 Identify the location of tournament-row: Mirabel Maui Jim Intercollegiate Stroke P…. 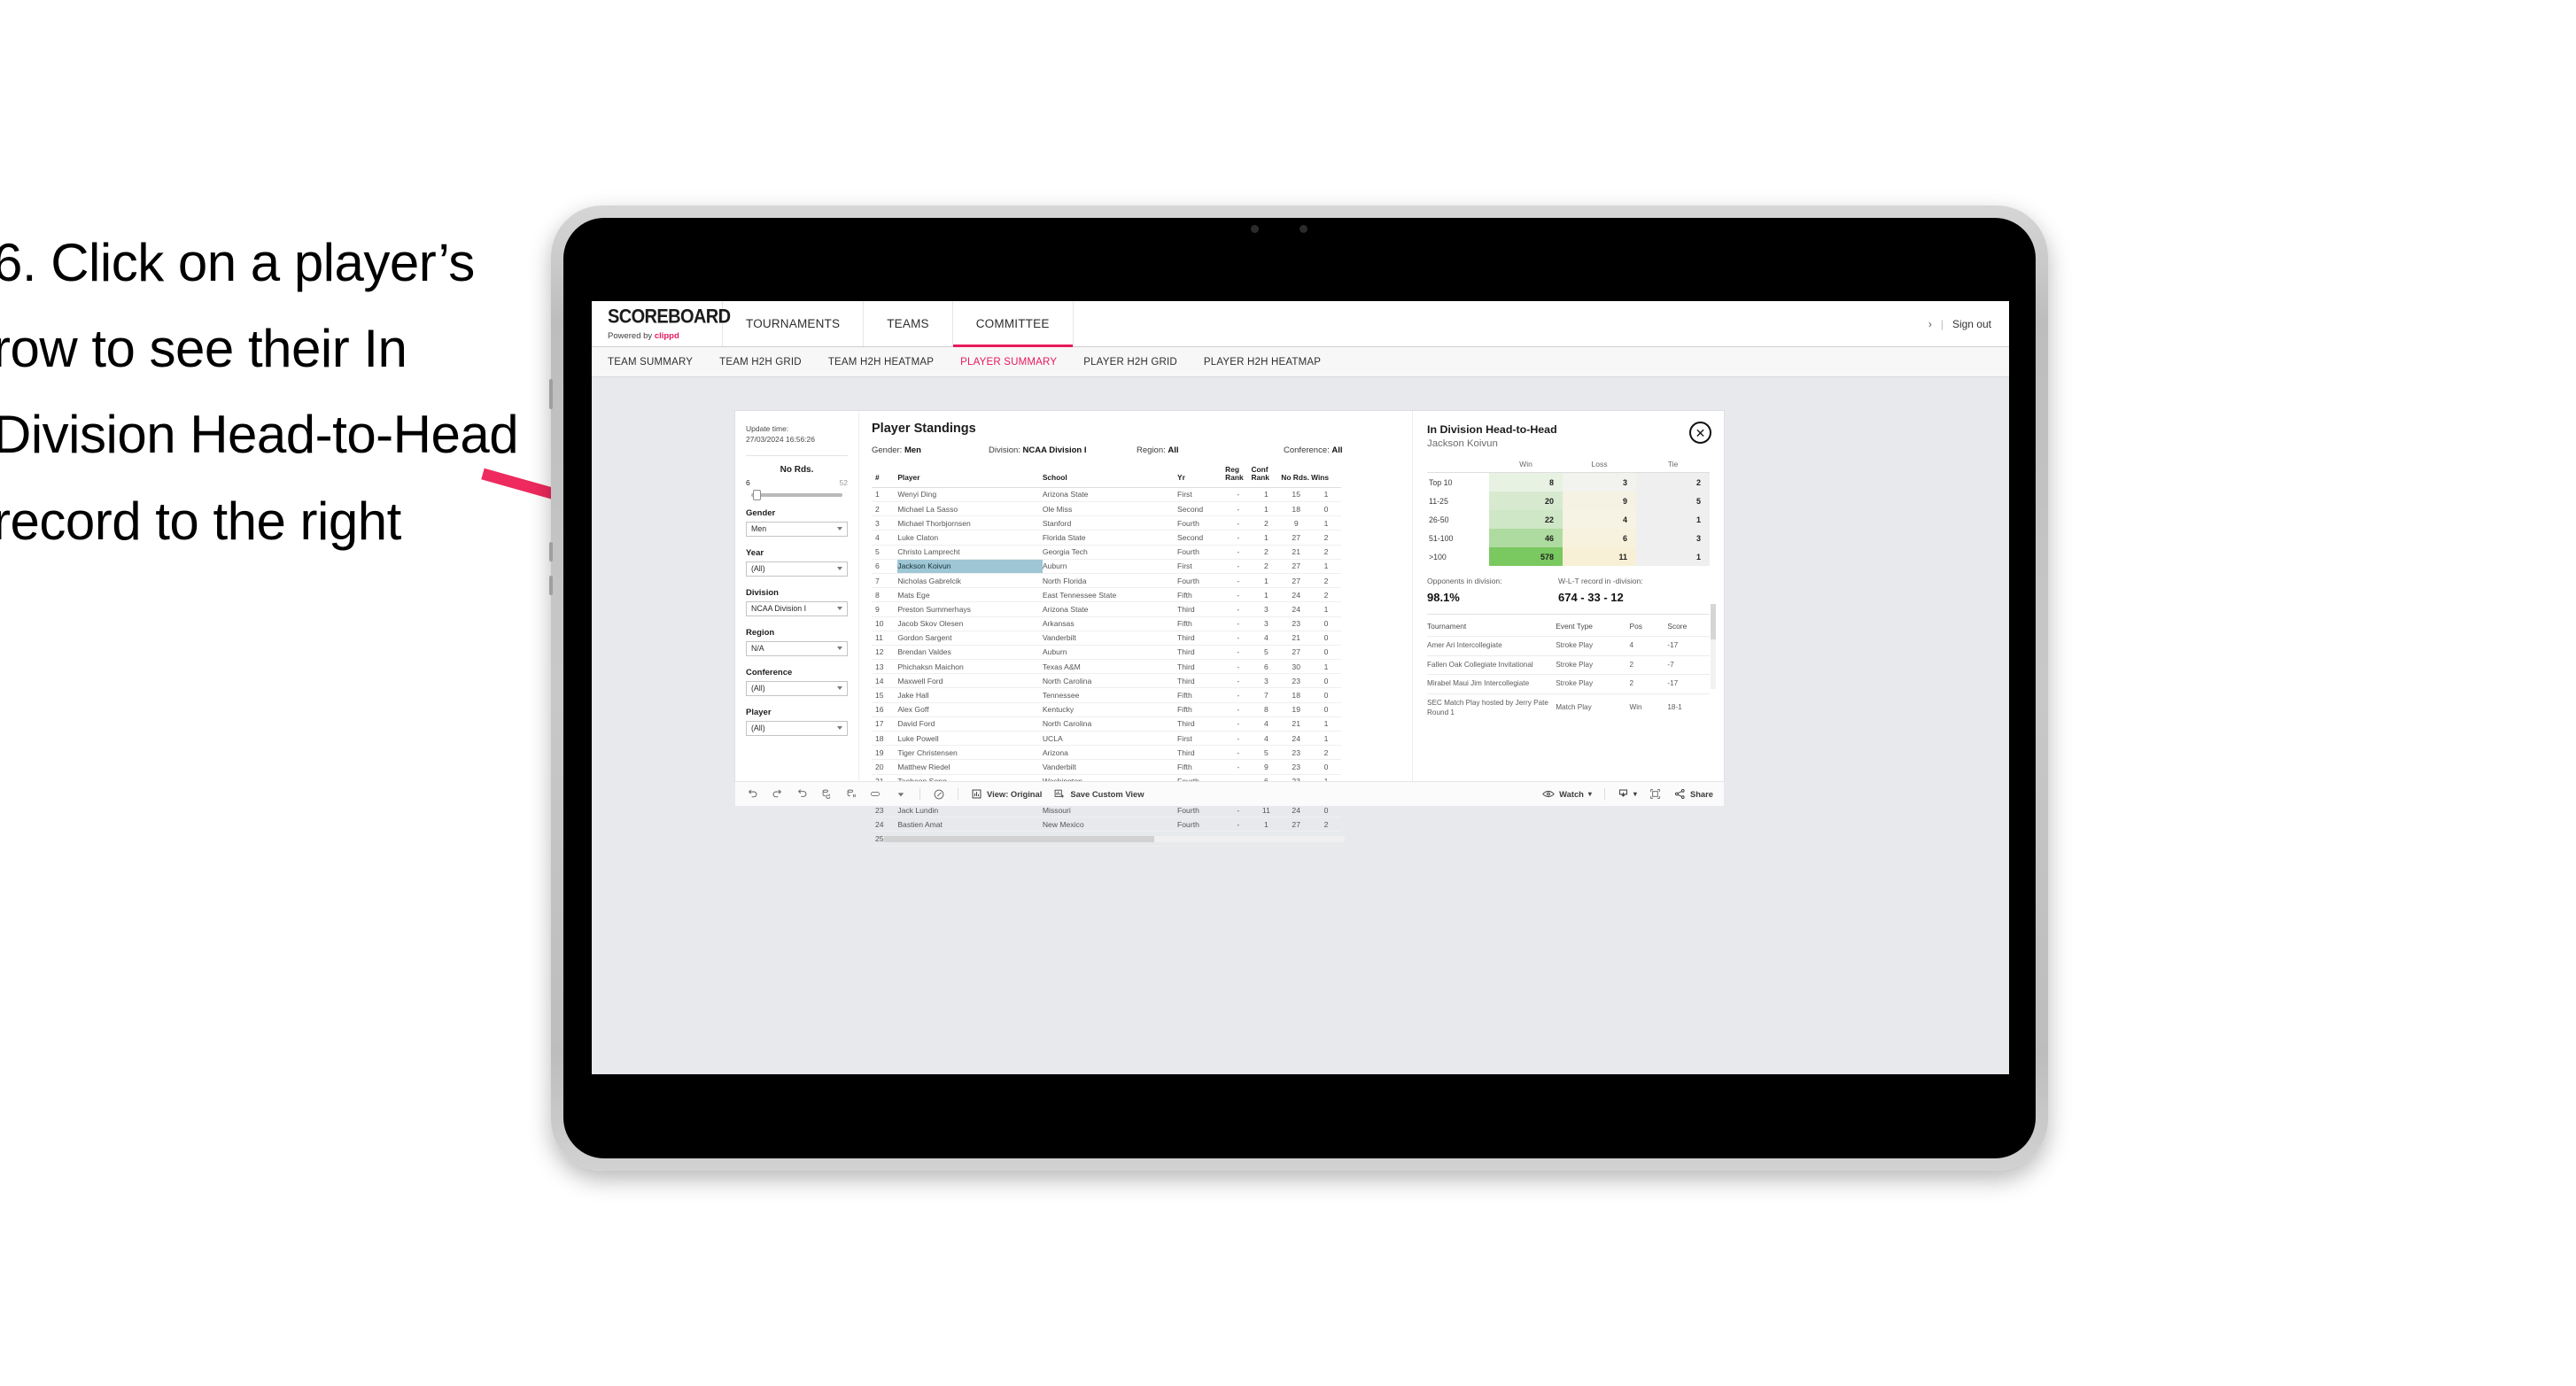
(1568, 684).